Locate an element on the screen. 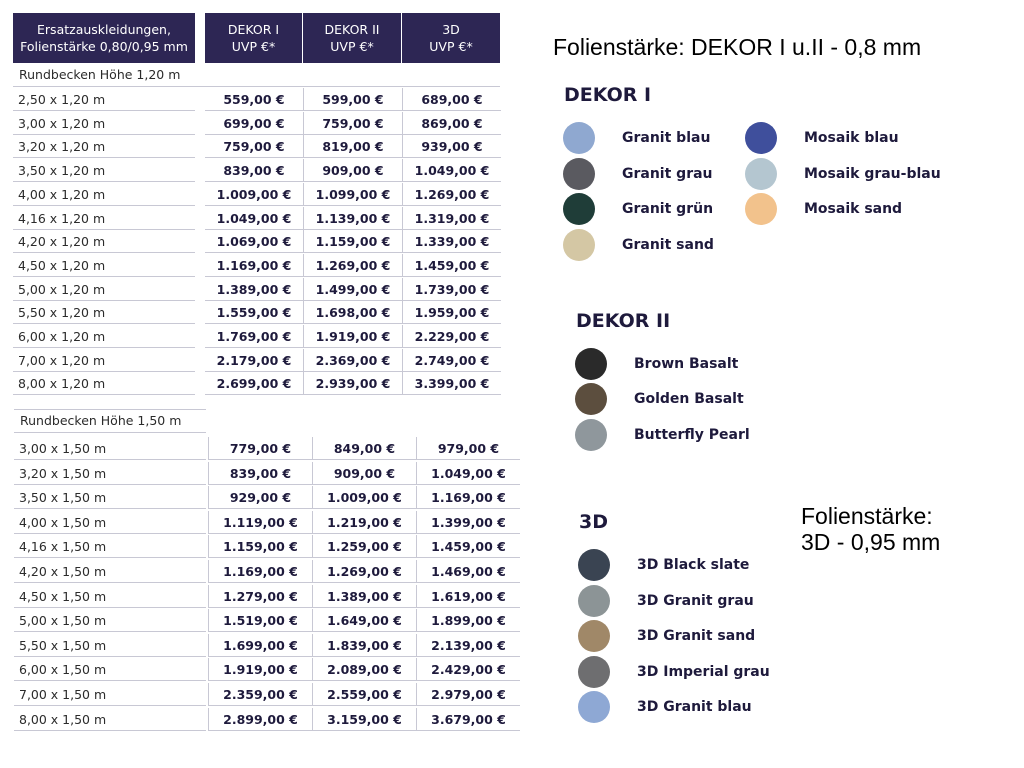 The image size is (1024, 768). size-cell: 5,50 x 1,20 m is located at coordinates (104, 313).